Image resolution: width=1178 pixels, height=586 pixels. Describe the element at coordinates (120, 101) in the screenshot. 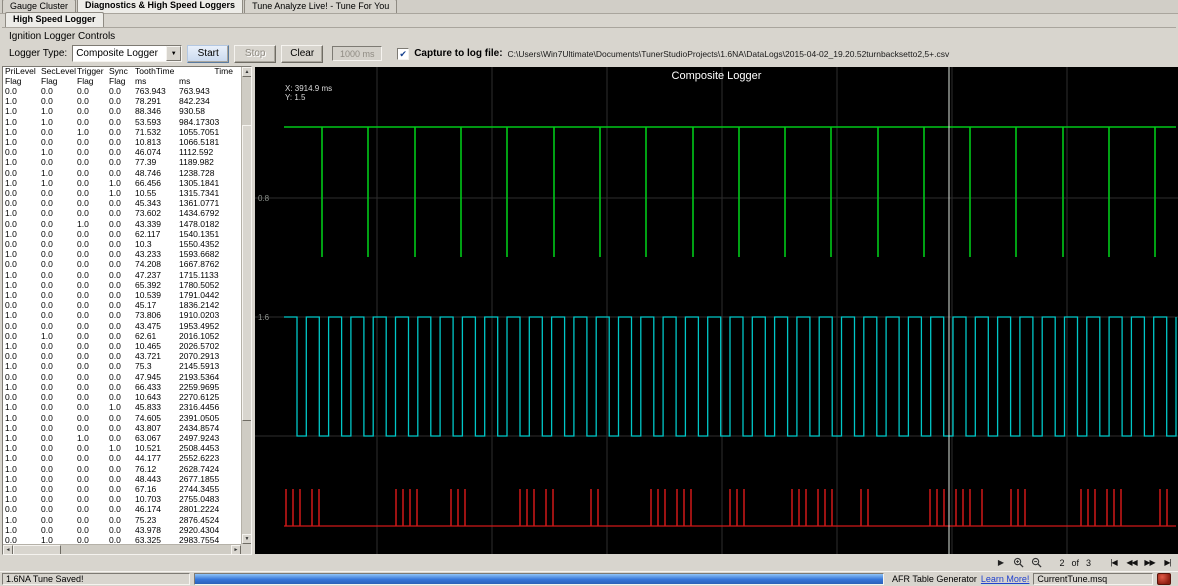

I see `table-row: 1.0 0.0 0.0 0.0 78.291 842.234` at that location.